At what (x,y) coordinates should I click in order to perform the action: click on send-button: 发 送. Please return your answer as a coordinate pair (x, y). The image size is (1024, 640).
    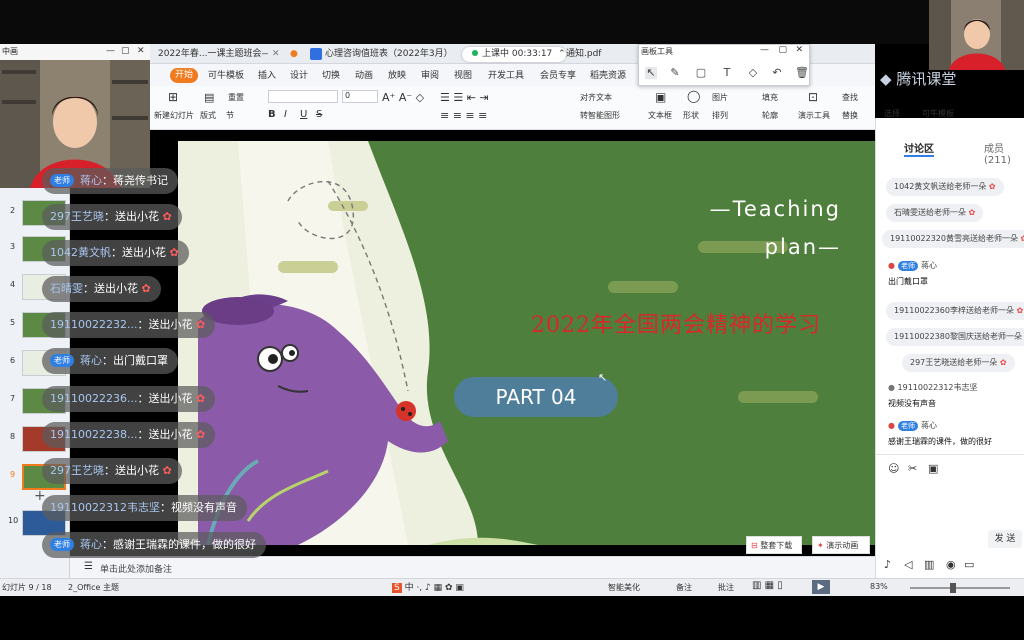
    Looking at the image, I should click on (1005, 539).